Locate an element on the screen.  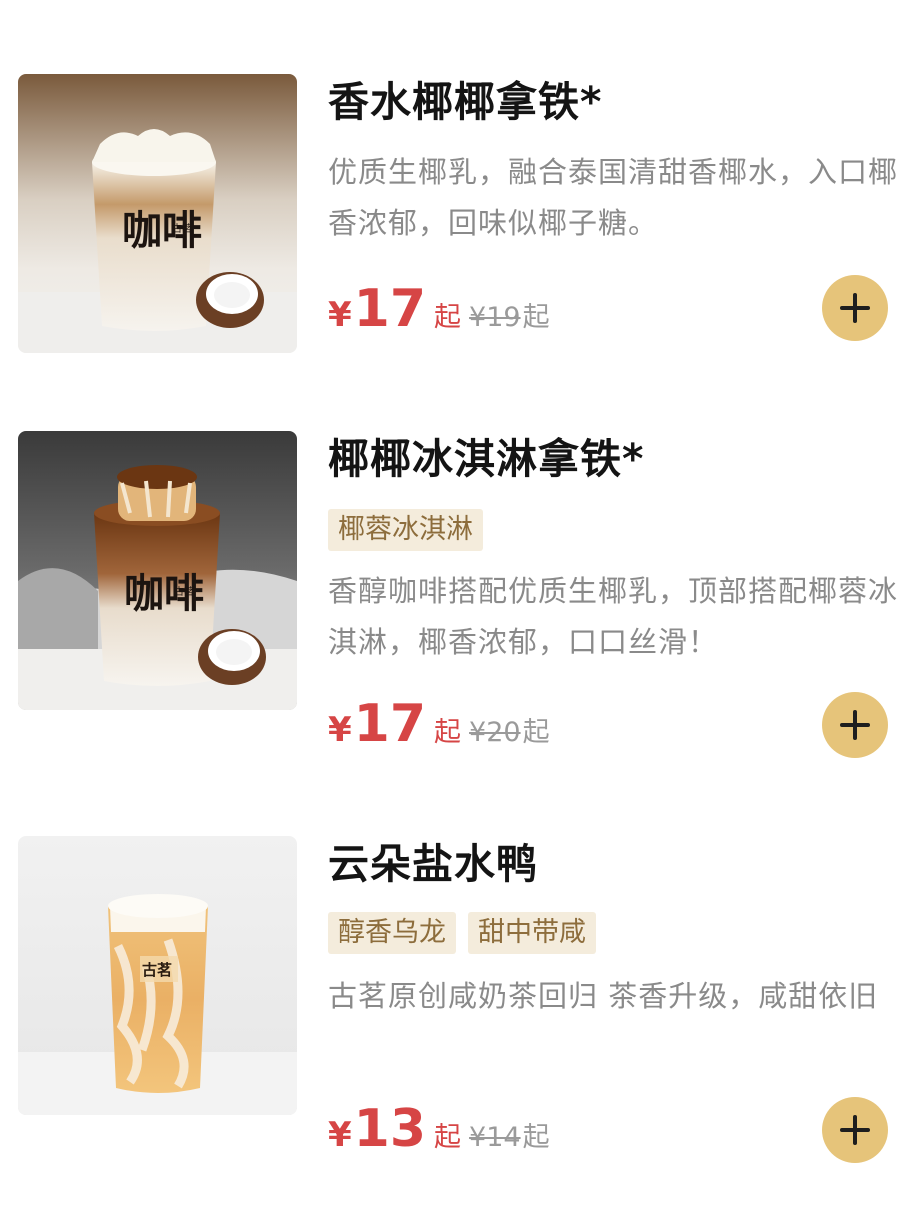
salted-oolong-milk-tea-image: 古茗 is located at coordinates (157, 975).